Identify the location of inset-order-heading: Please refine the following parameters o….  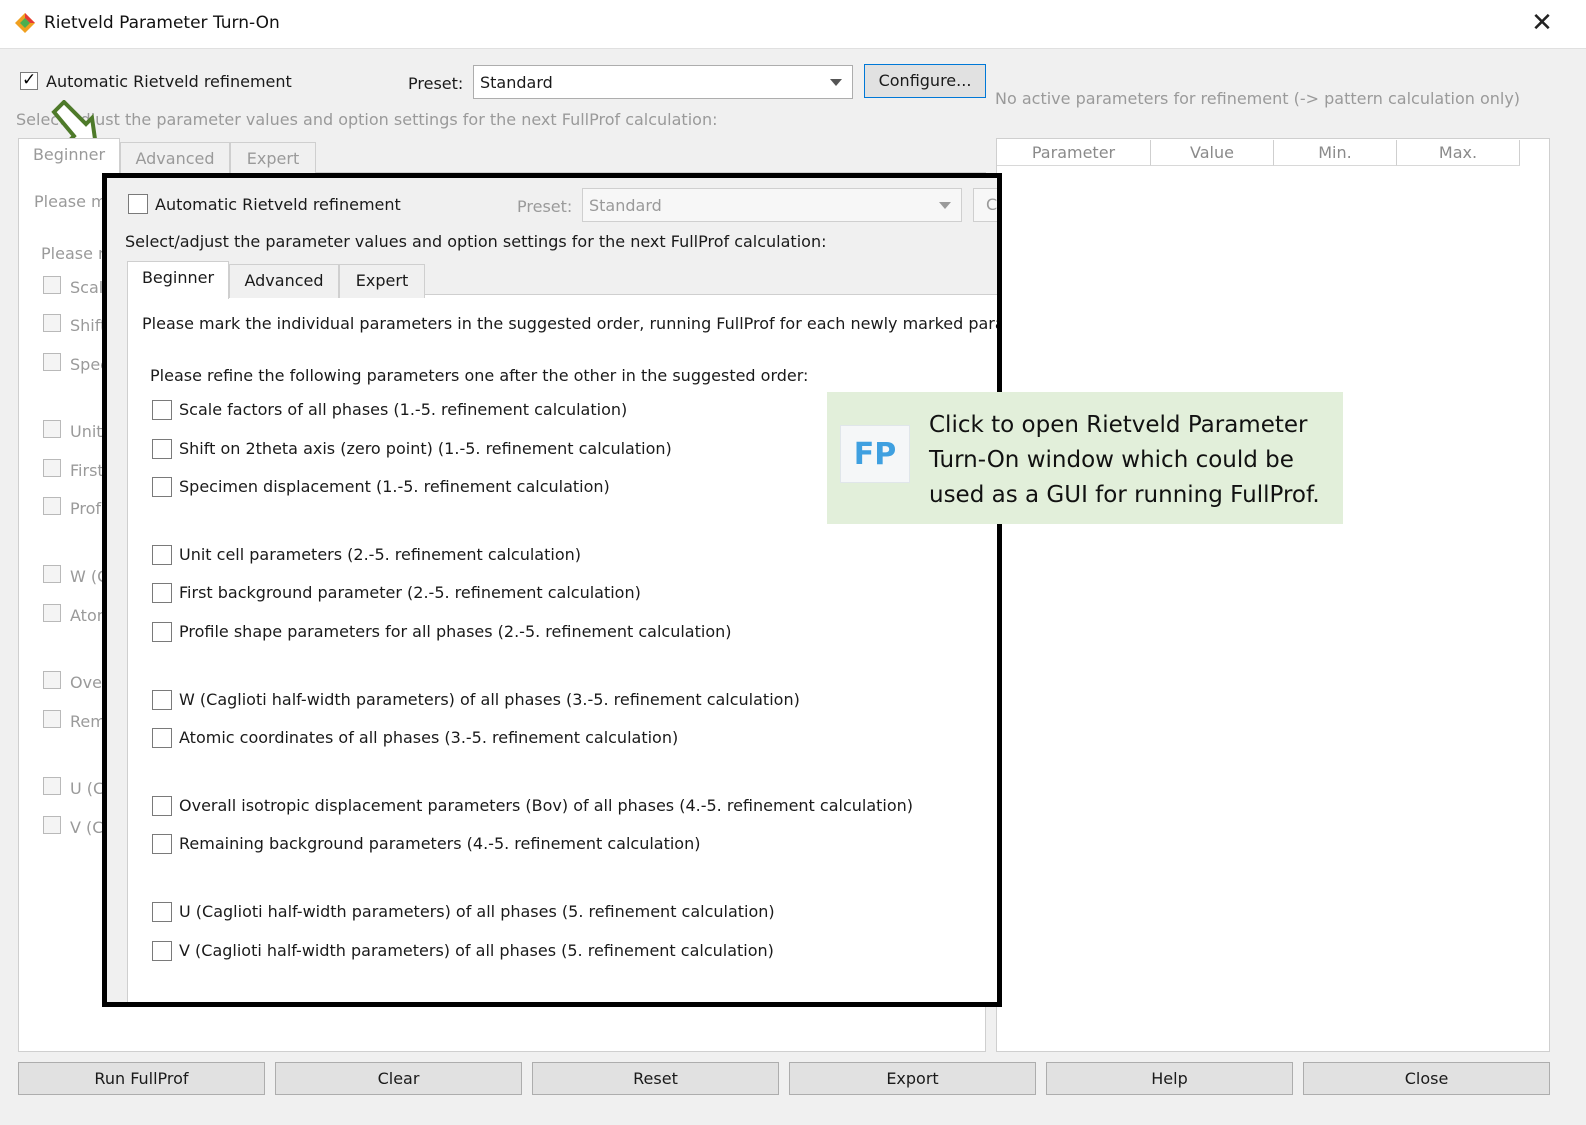
(479, 375).